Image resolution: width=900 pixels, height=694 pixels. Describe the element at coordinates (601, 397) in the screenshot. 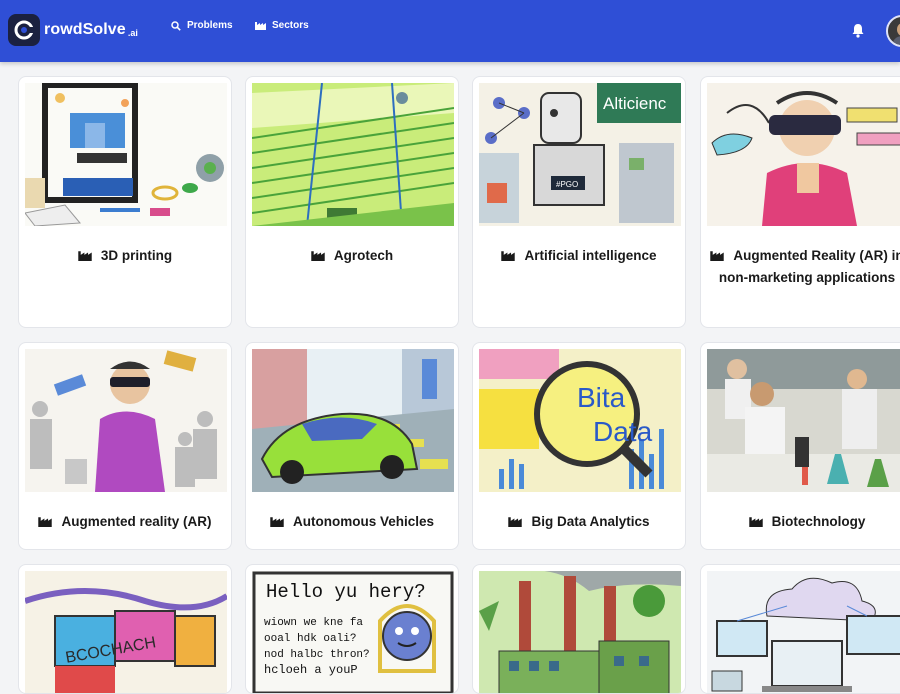

I see `bigdata-text-1: Bita` at that location.